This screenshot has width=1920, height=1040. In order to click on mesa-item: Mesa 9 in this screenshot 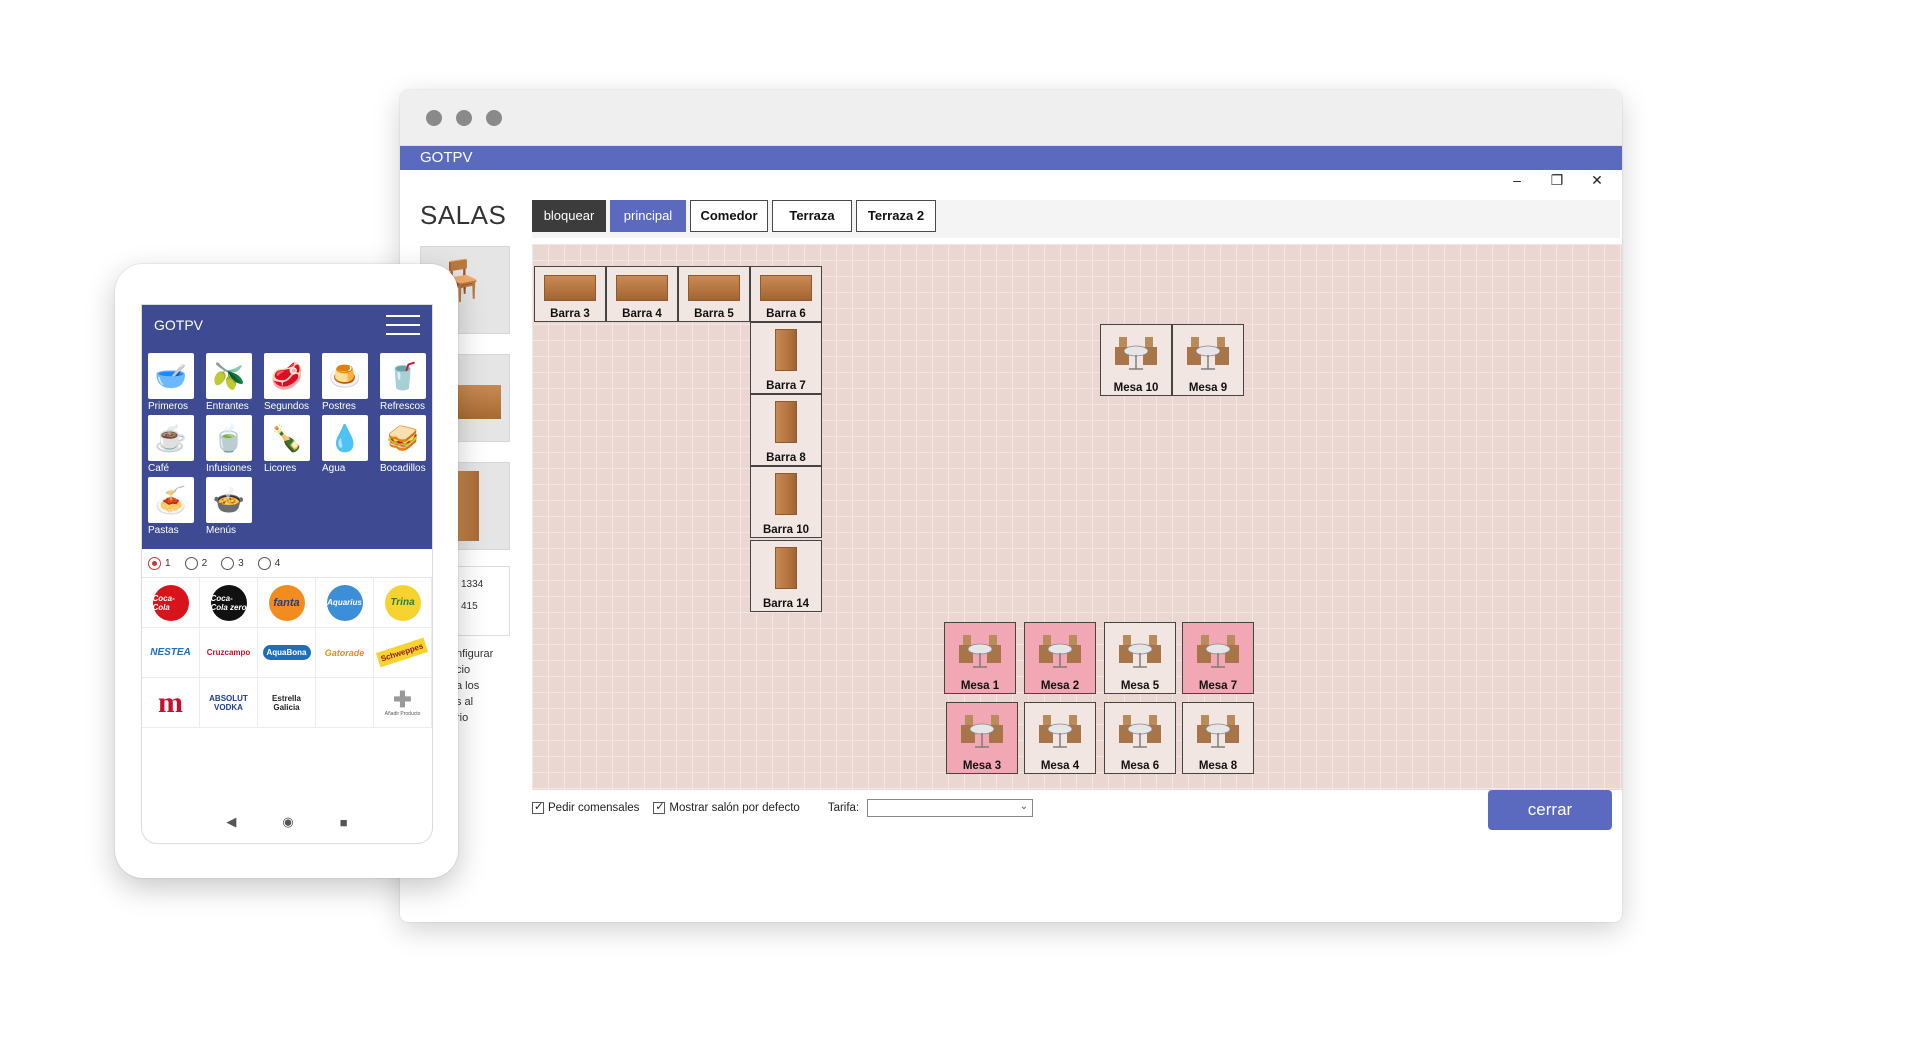, I will do `click(1208, 360)`.